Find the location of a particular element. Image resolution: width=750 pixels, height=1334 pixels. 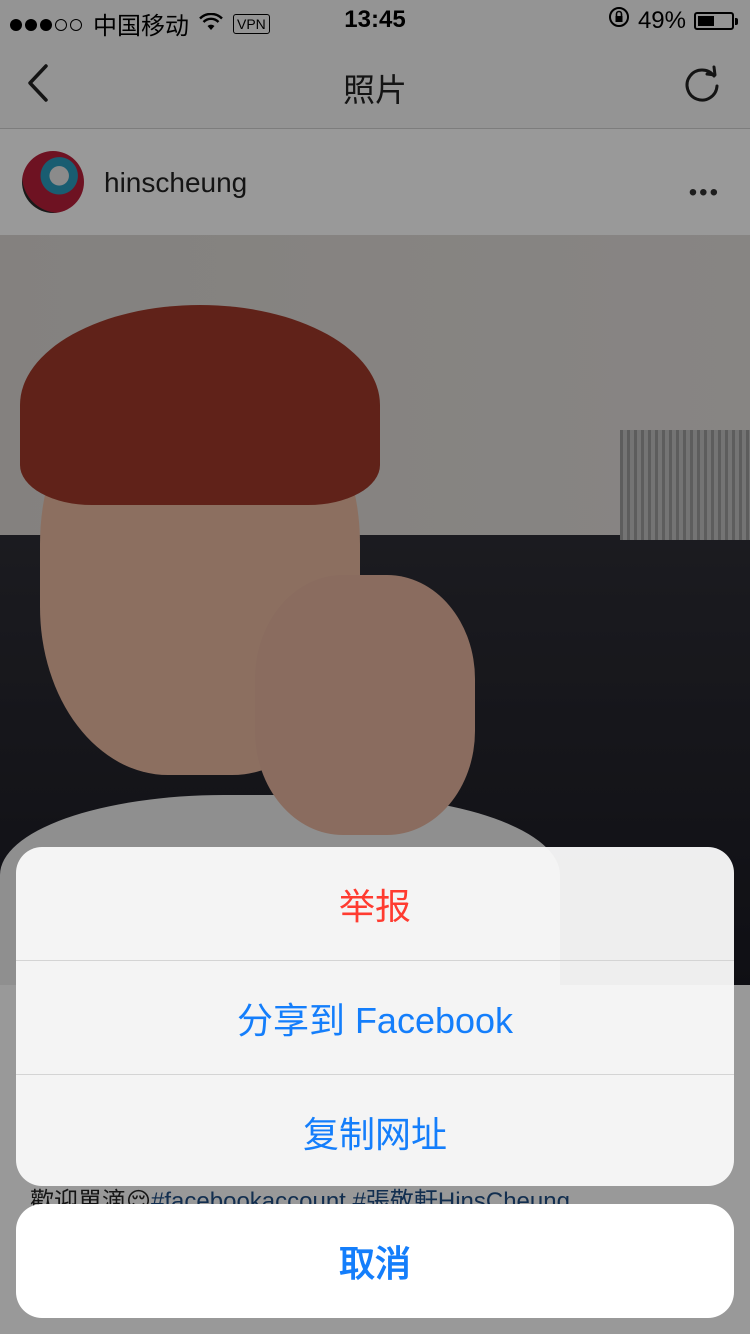

copy-url-button: 复制网址 is located at coordinates (375, 1130).